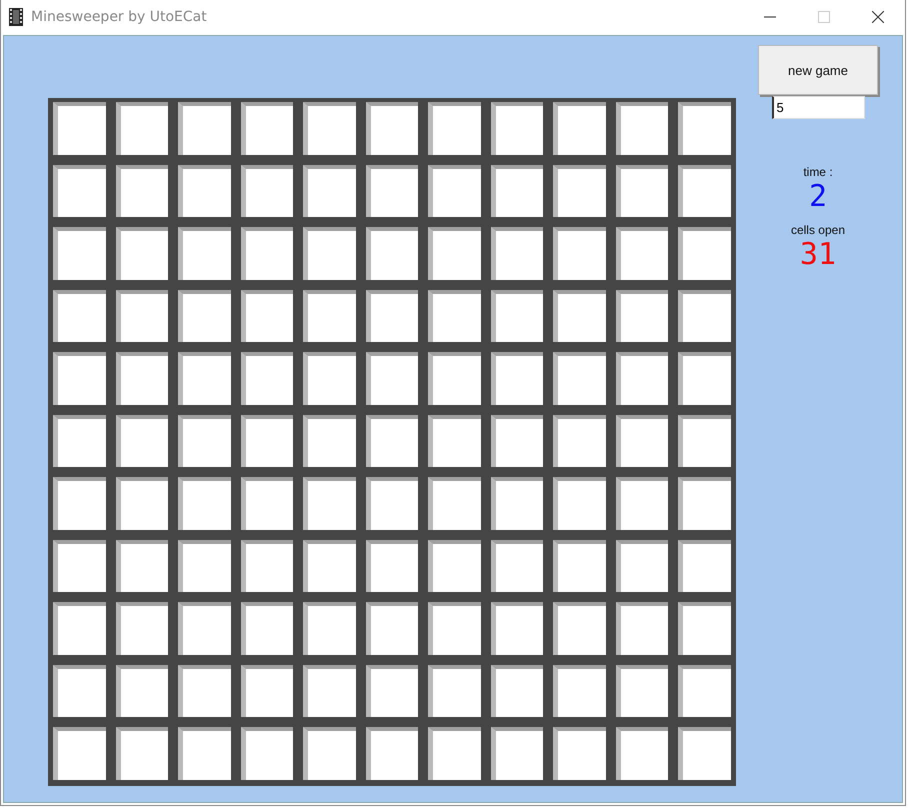 The image size is (913, 812). Describe the element at coordinates (818, 107) in the screenshot. I see `input-field: 5` at that location.